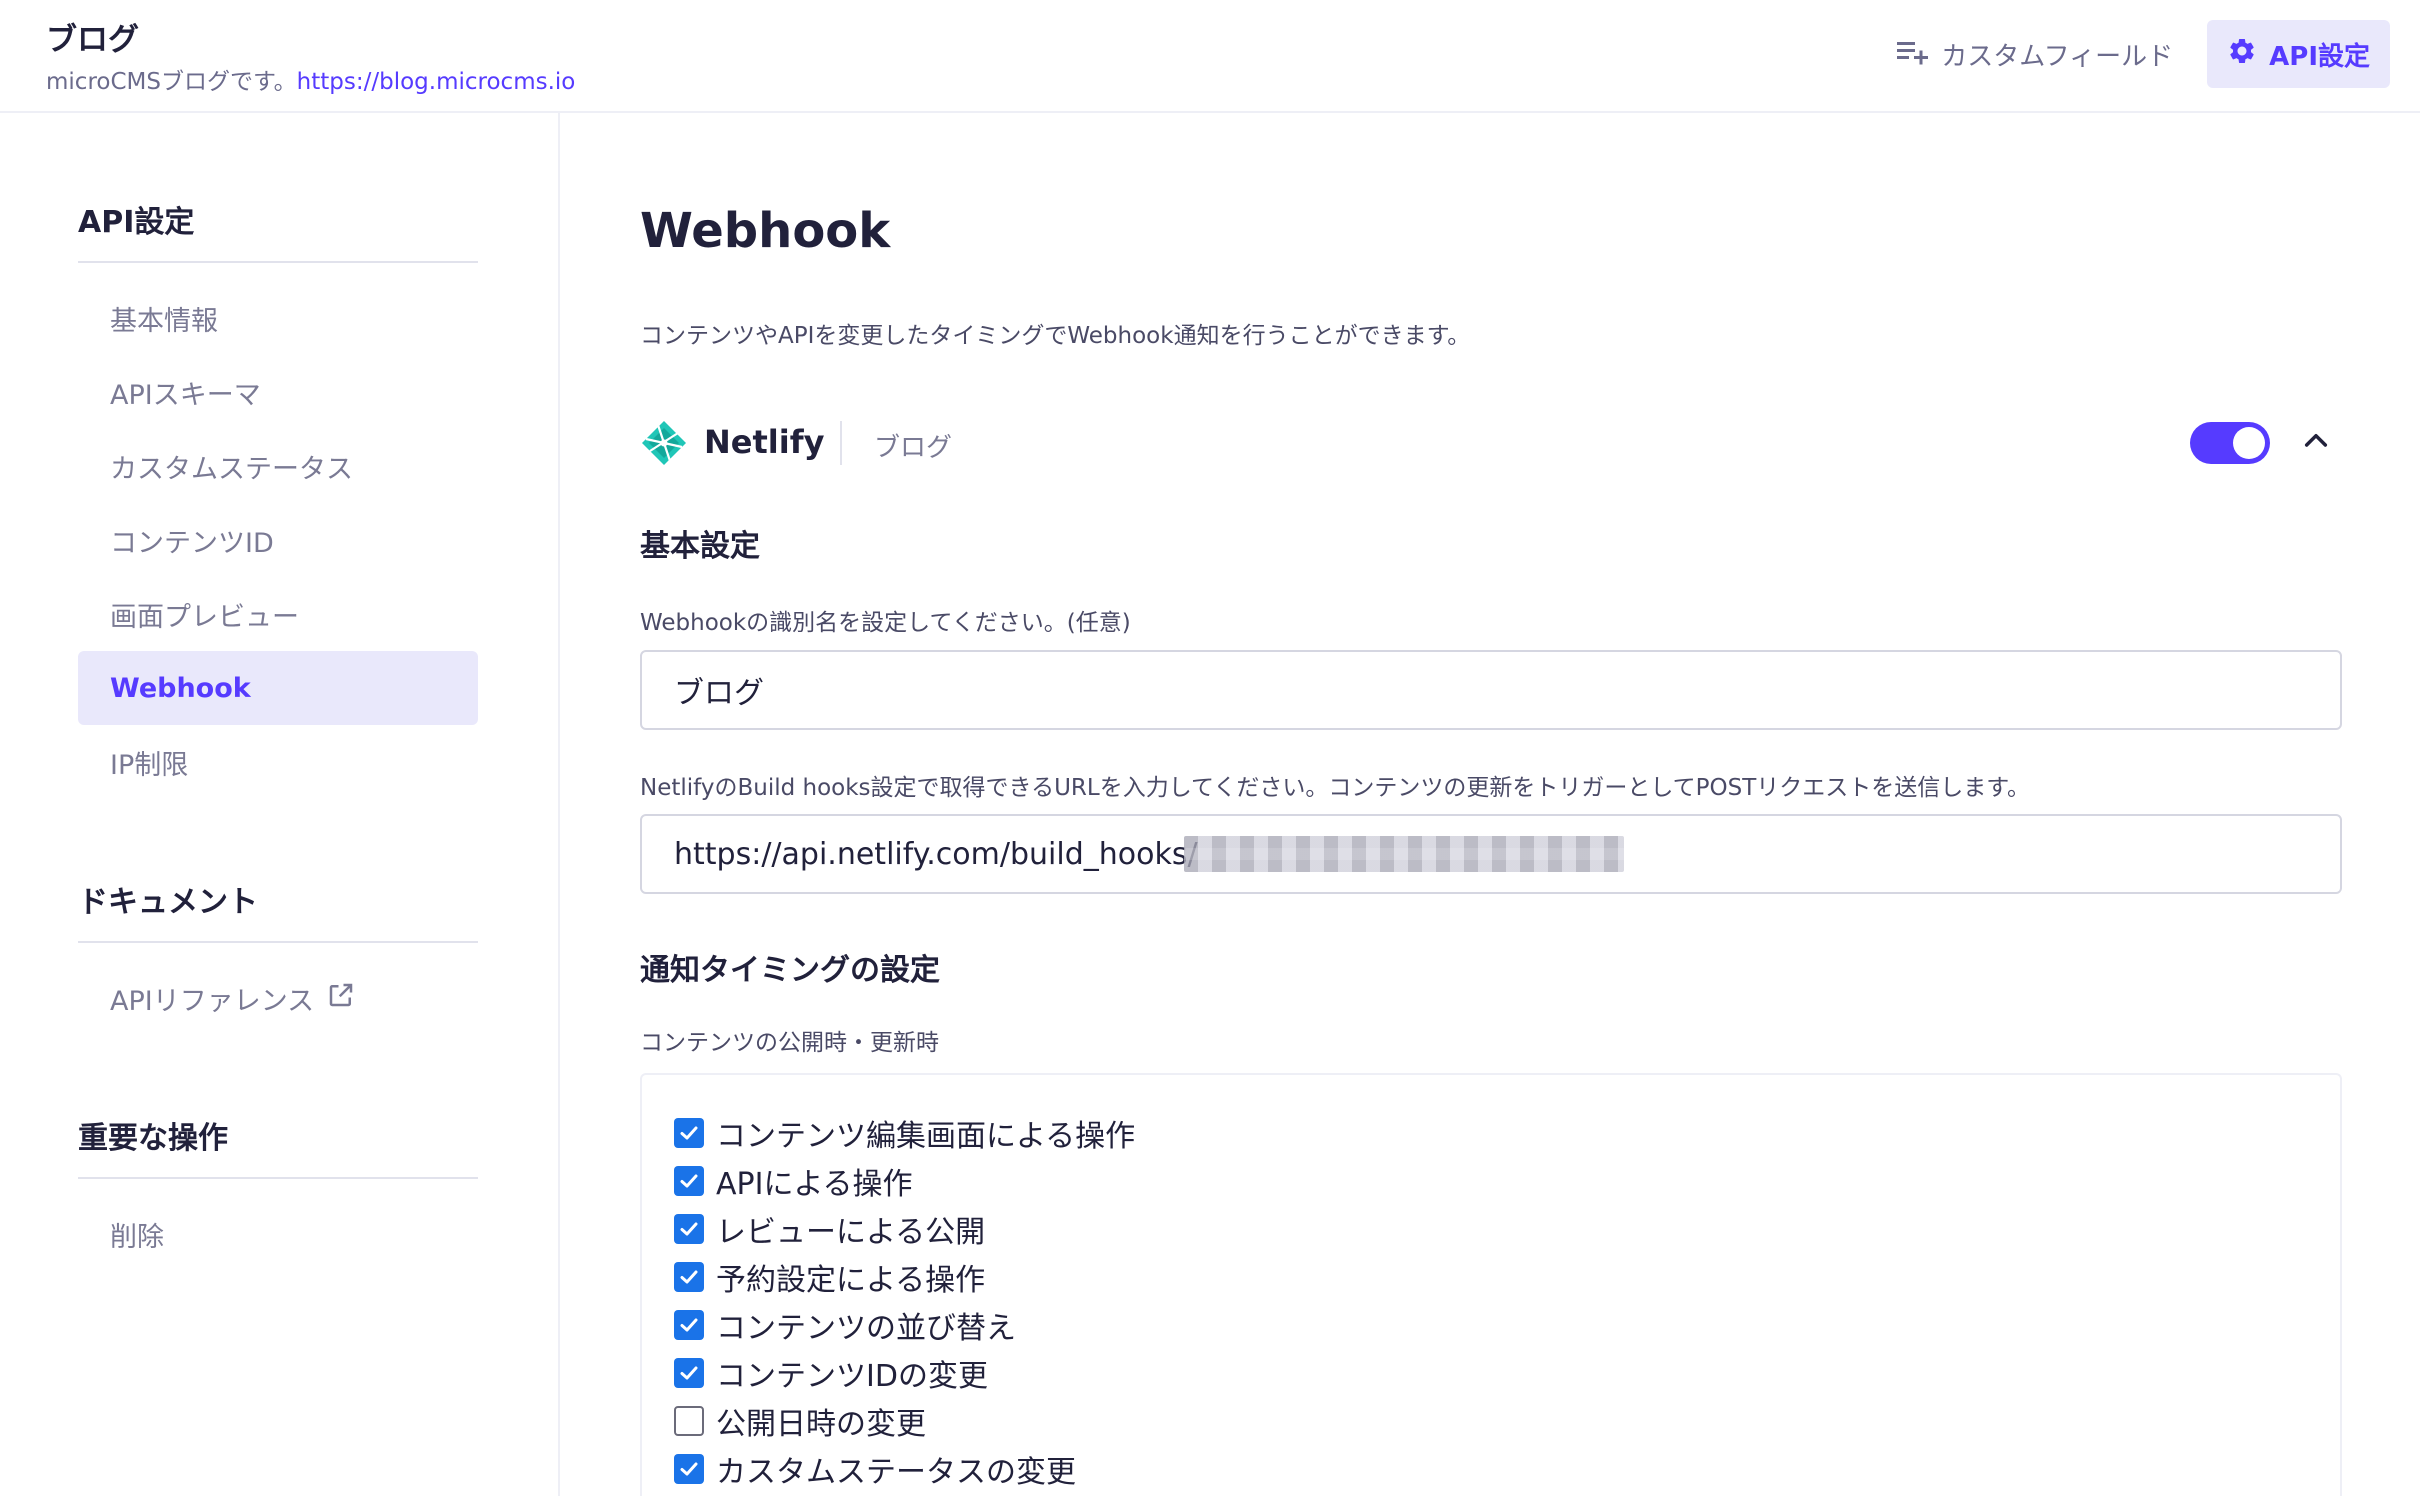  I want to click on webhook-name-label: Webhookの識別名を設定してください。(任意), so click(885, 623).